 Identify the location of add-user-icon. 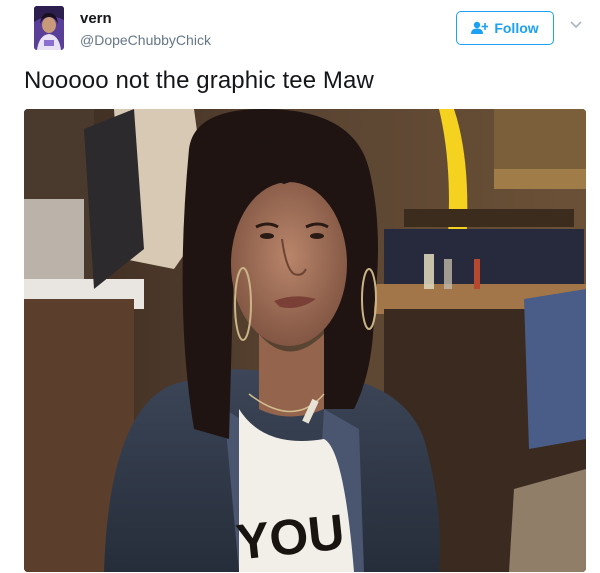
(480, 27).